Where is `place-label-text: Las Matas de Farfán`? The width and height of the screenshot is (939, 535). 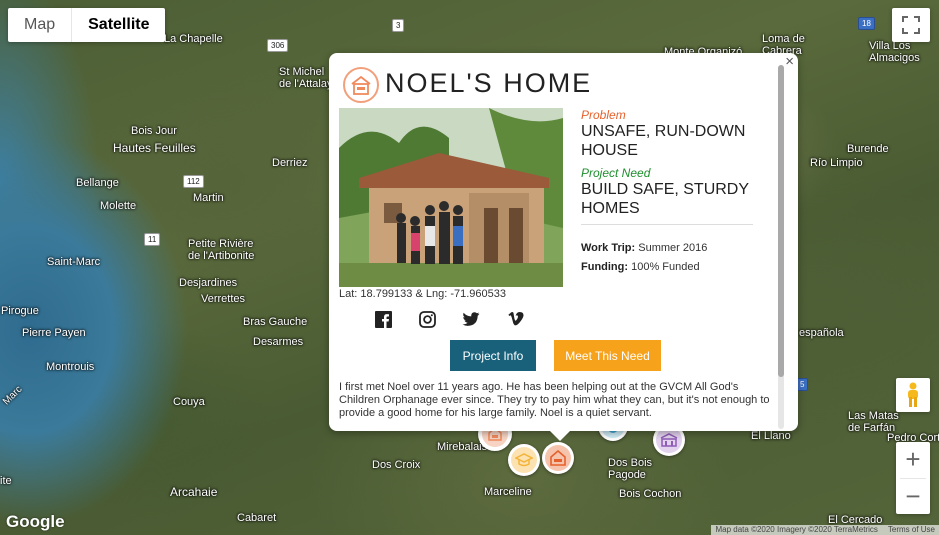 place-label-text: Las Matas de Farfán is located at coordinates (873, 422).